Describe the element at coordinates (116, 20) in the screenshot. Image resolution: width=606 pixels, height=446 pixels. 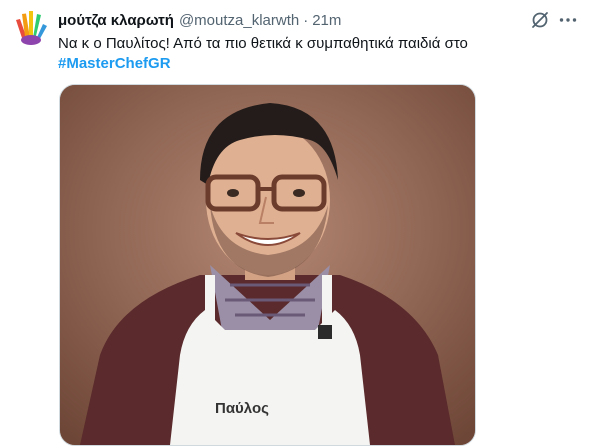
I see `display-name: μούτζα κλαρωτή` at that location.